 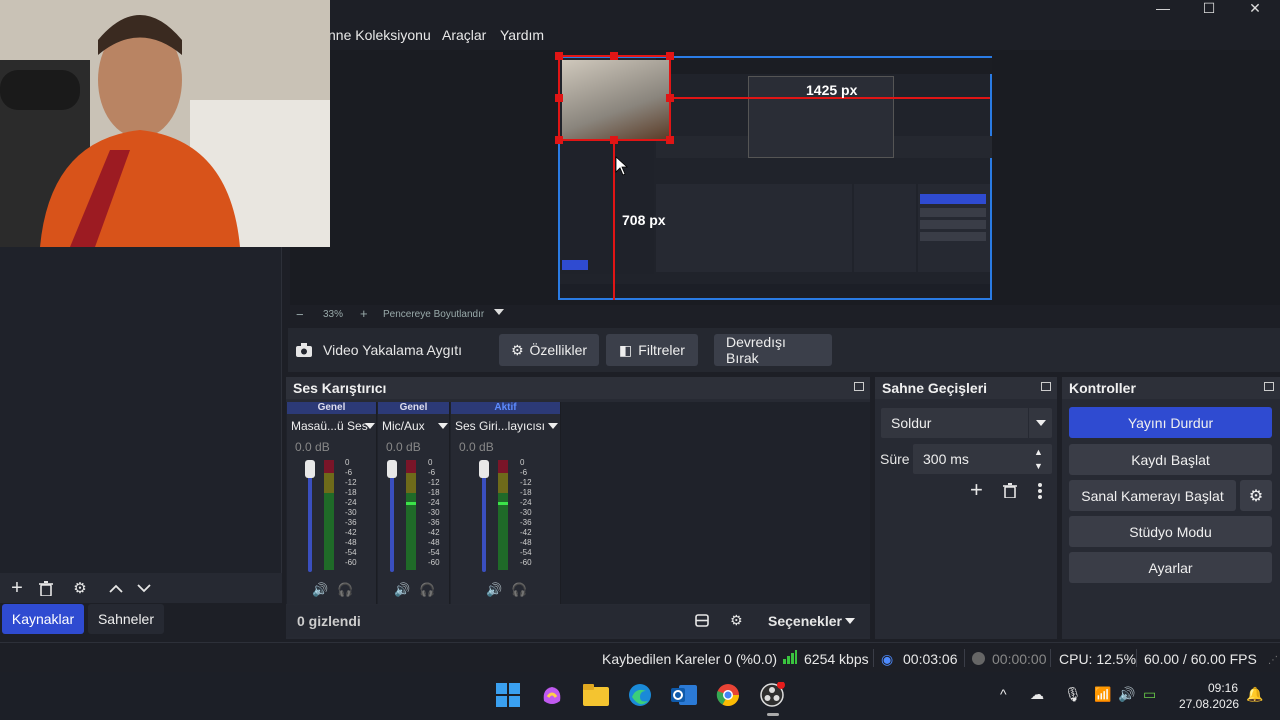 I want to click on disable-label: Devredışı Bırak, so click(x=756, y=350).